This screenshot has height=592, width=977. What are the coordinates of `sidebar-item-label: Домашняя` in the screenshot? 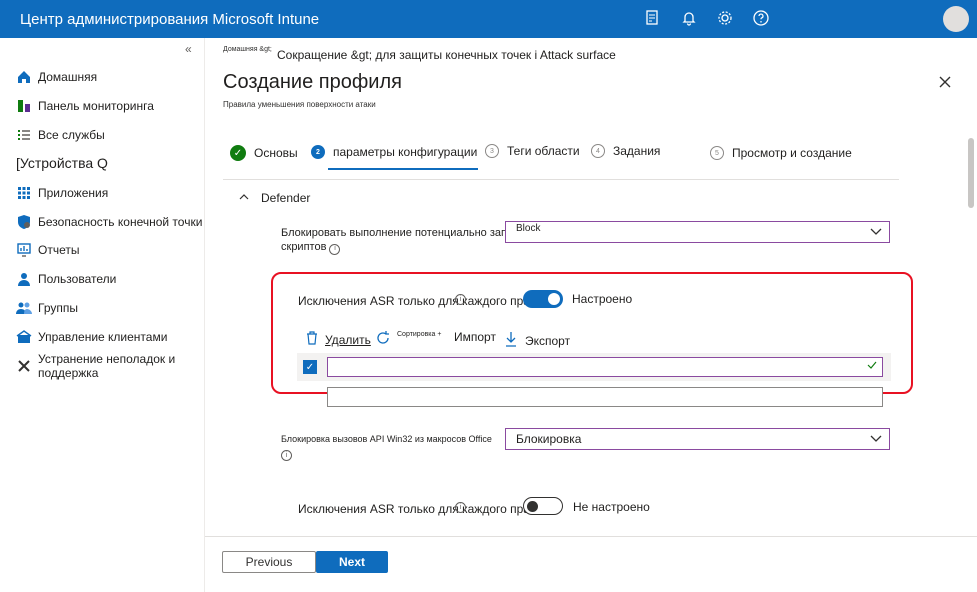 It's located at (68, 77).